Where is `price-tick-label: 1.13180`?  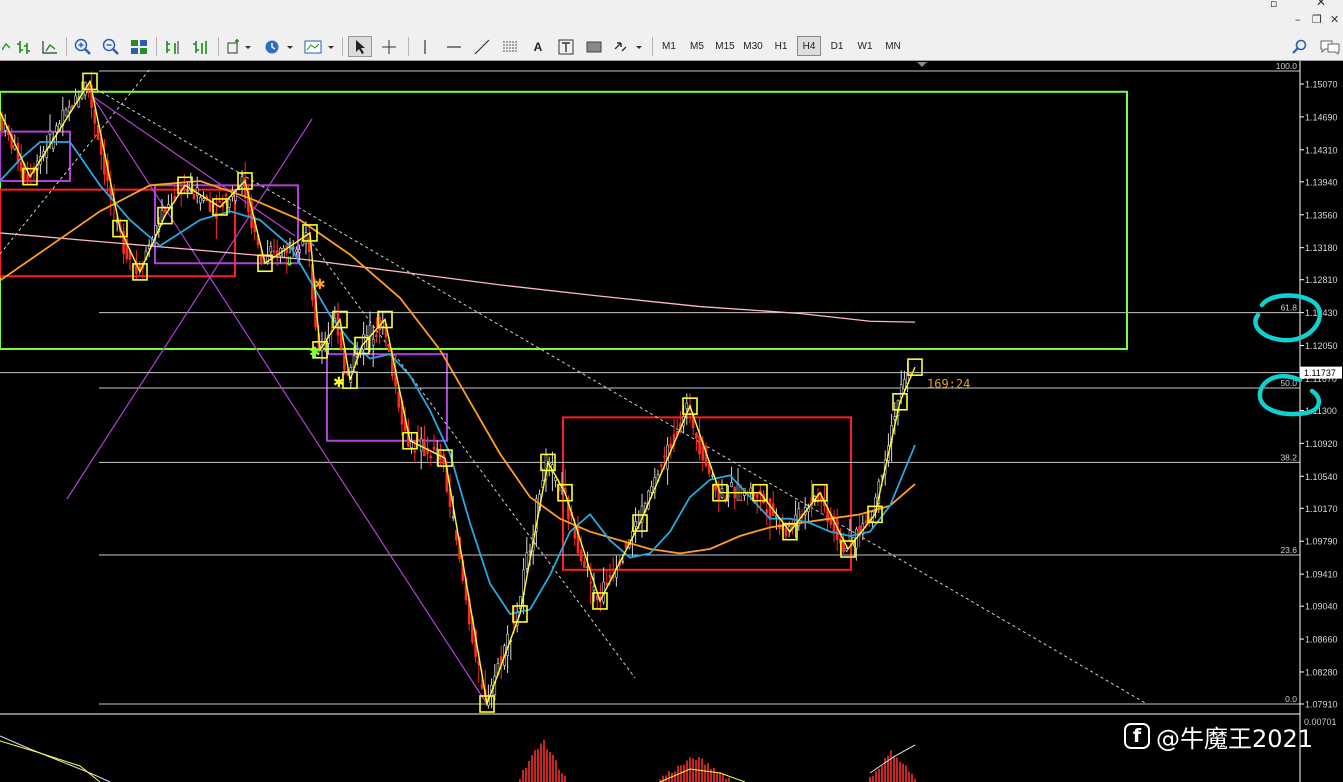
price-tick-label: 1.13180 is located at coordinates (1321, 248).